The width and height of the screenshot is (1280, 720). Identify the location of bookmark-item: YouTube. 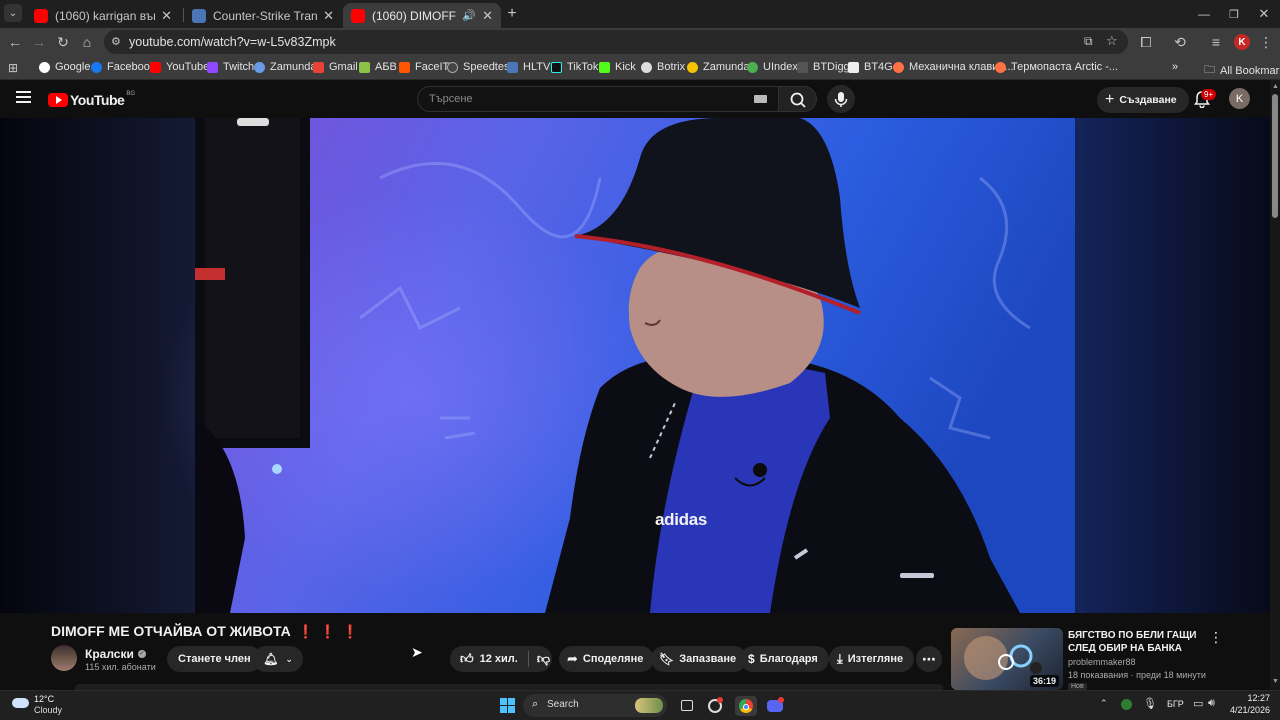
(179, 67).